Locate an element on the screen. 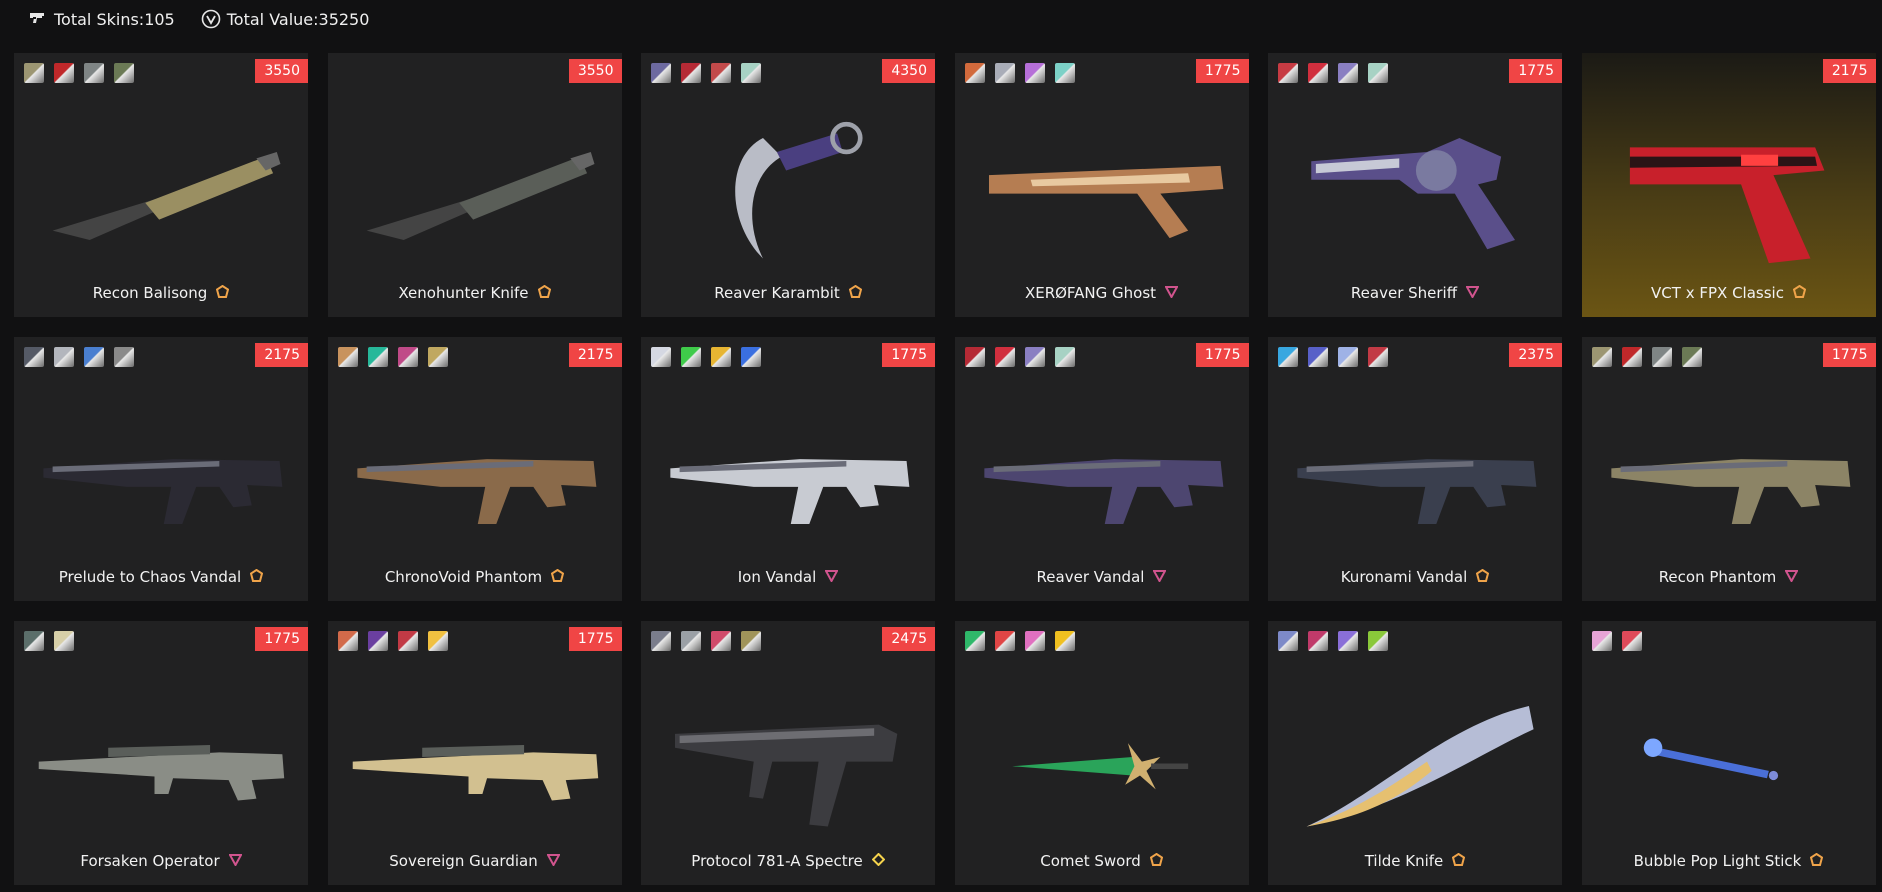 The width and height of the screenshot is (1882, 892). skin-card: Bubble Pop Light Stick is located at coordinates (1728, 753).